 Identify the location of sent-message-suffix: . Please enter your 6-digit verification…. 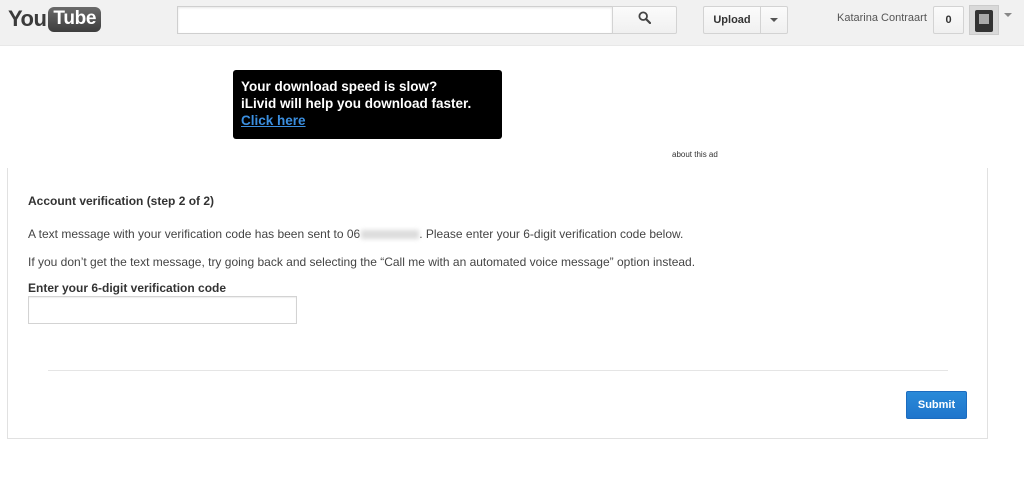
(551, 234).